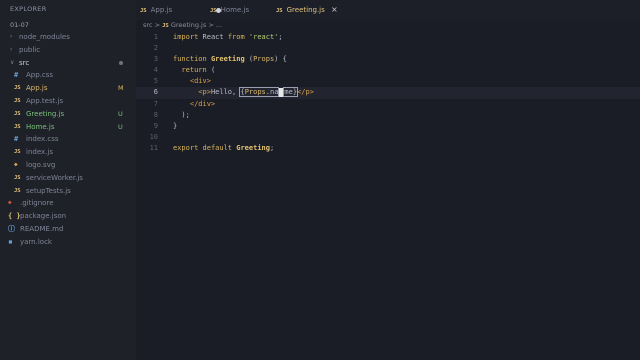 This screenshot has width=640, height=360. Describe the element at coordinates (30, 49) in the screenshot. I see `folder-label: public` at that location.